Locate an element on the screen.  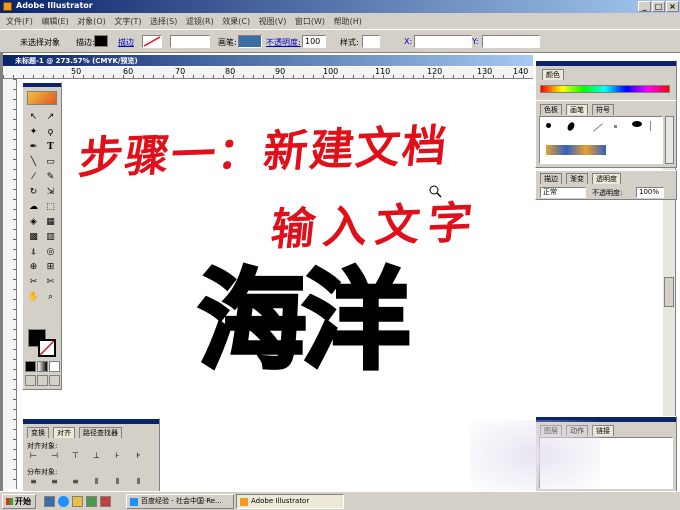
opacity-field: 100 is located at coordinates (314, 41).